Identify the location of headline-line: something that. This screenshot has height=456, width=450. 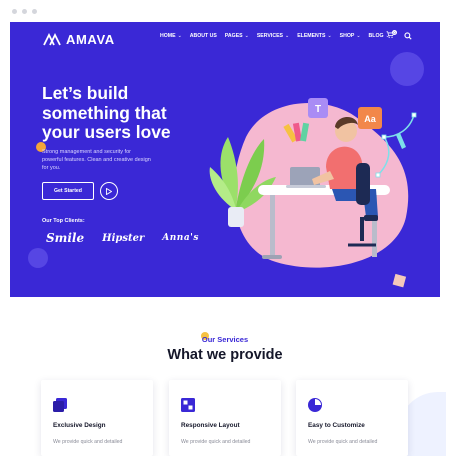
(104, 112).